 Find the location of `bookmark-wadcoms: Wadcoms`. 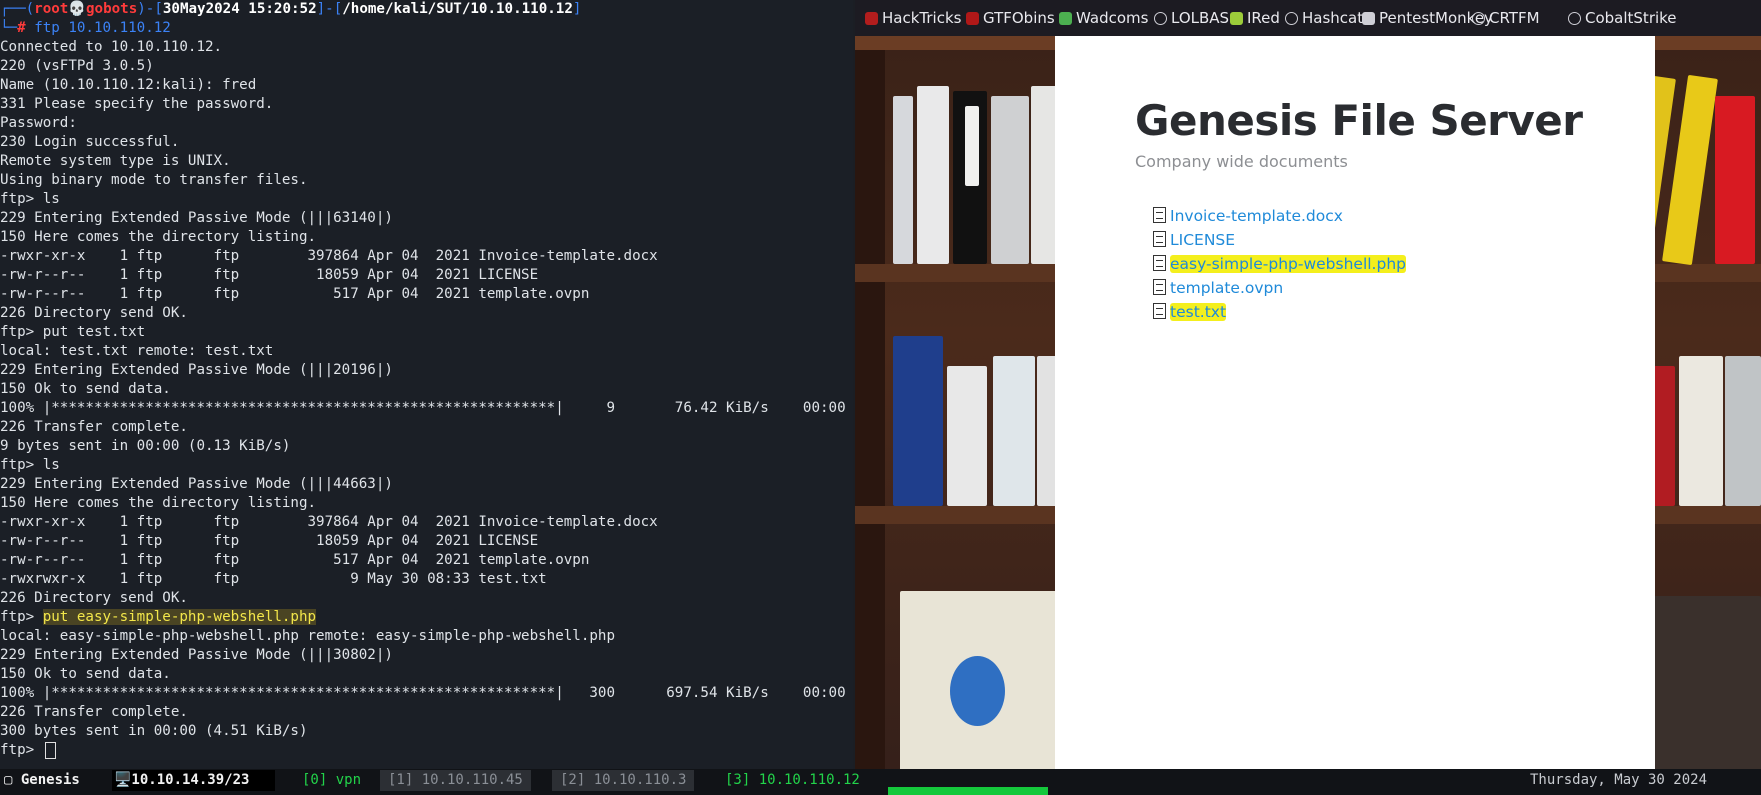

bookmark-wadcoms: Wadcoms is located at coordinates (1103, 18).